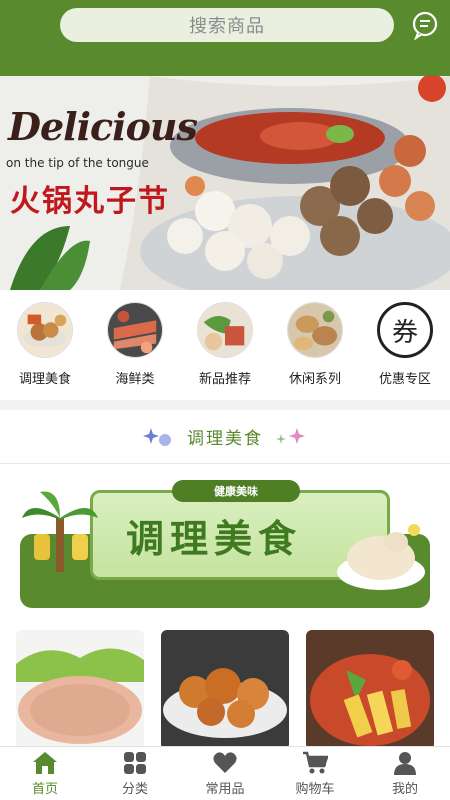 This screenshot has width=450, height=800. What do you see at coordinates (135, 762) in the screenshot?
I see `grid-icon` at bounding box center [135, 762].